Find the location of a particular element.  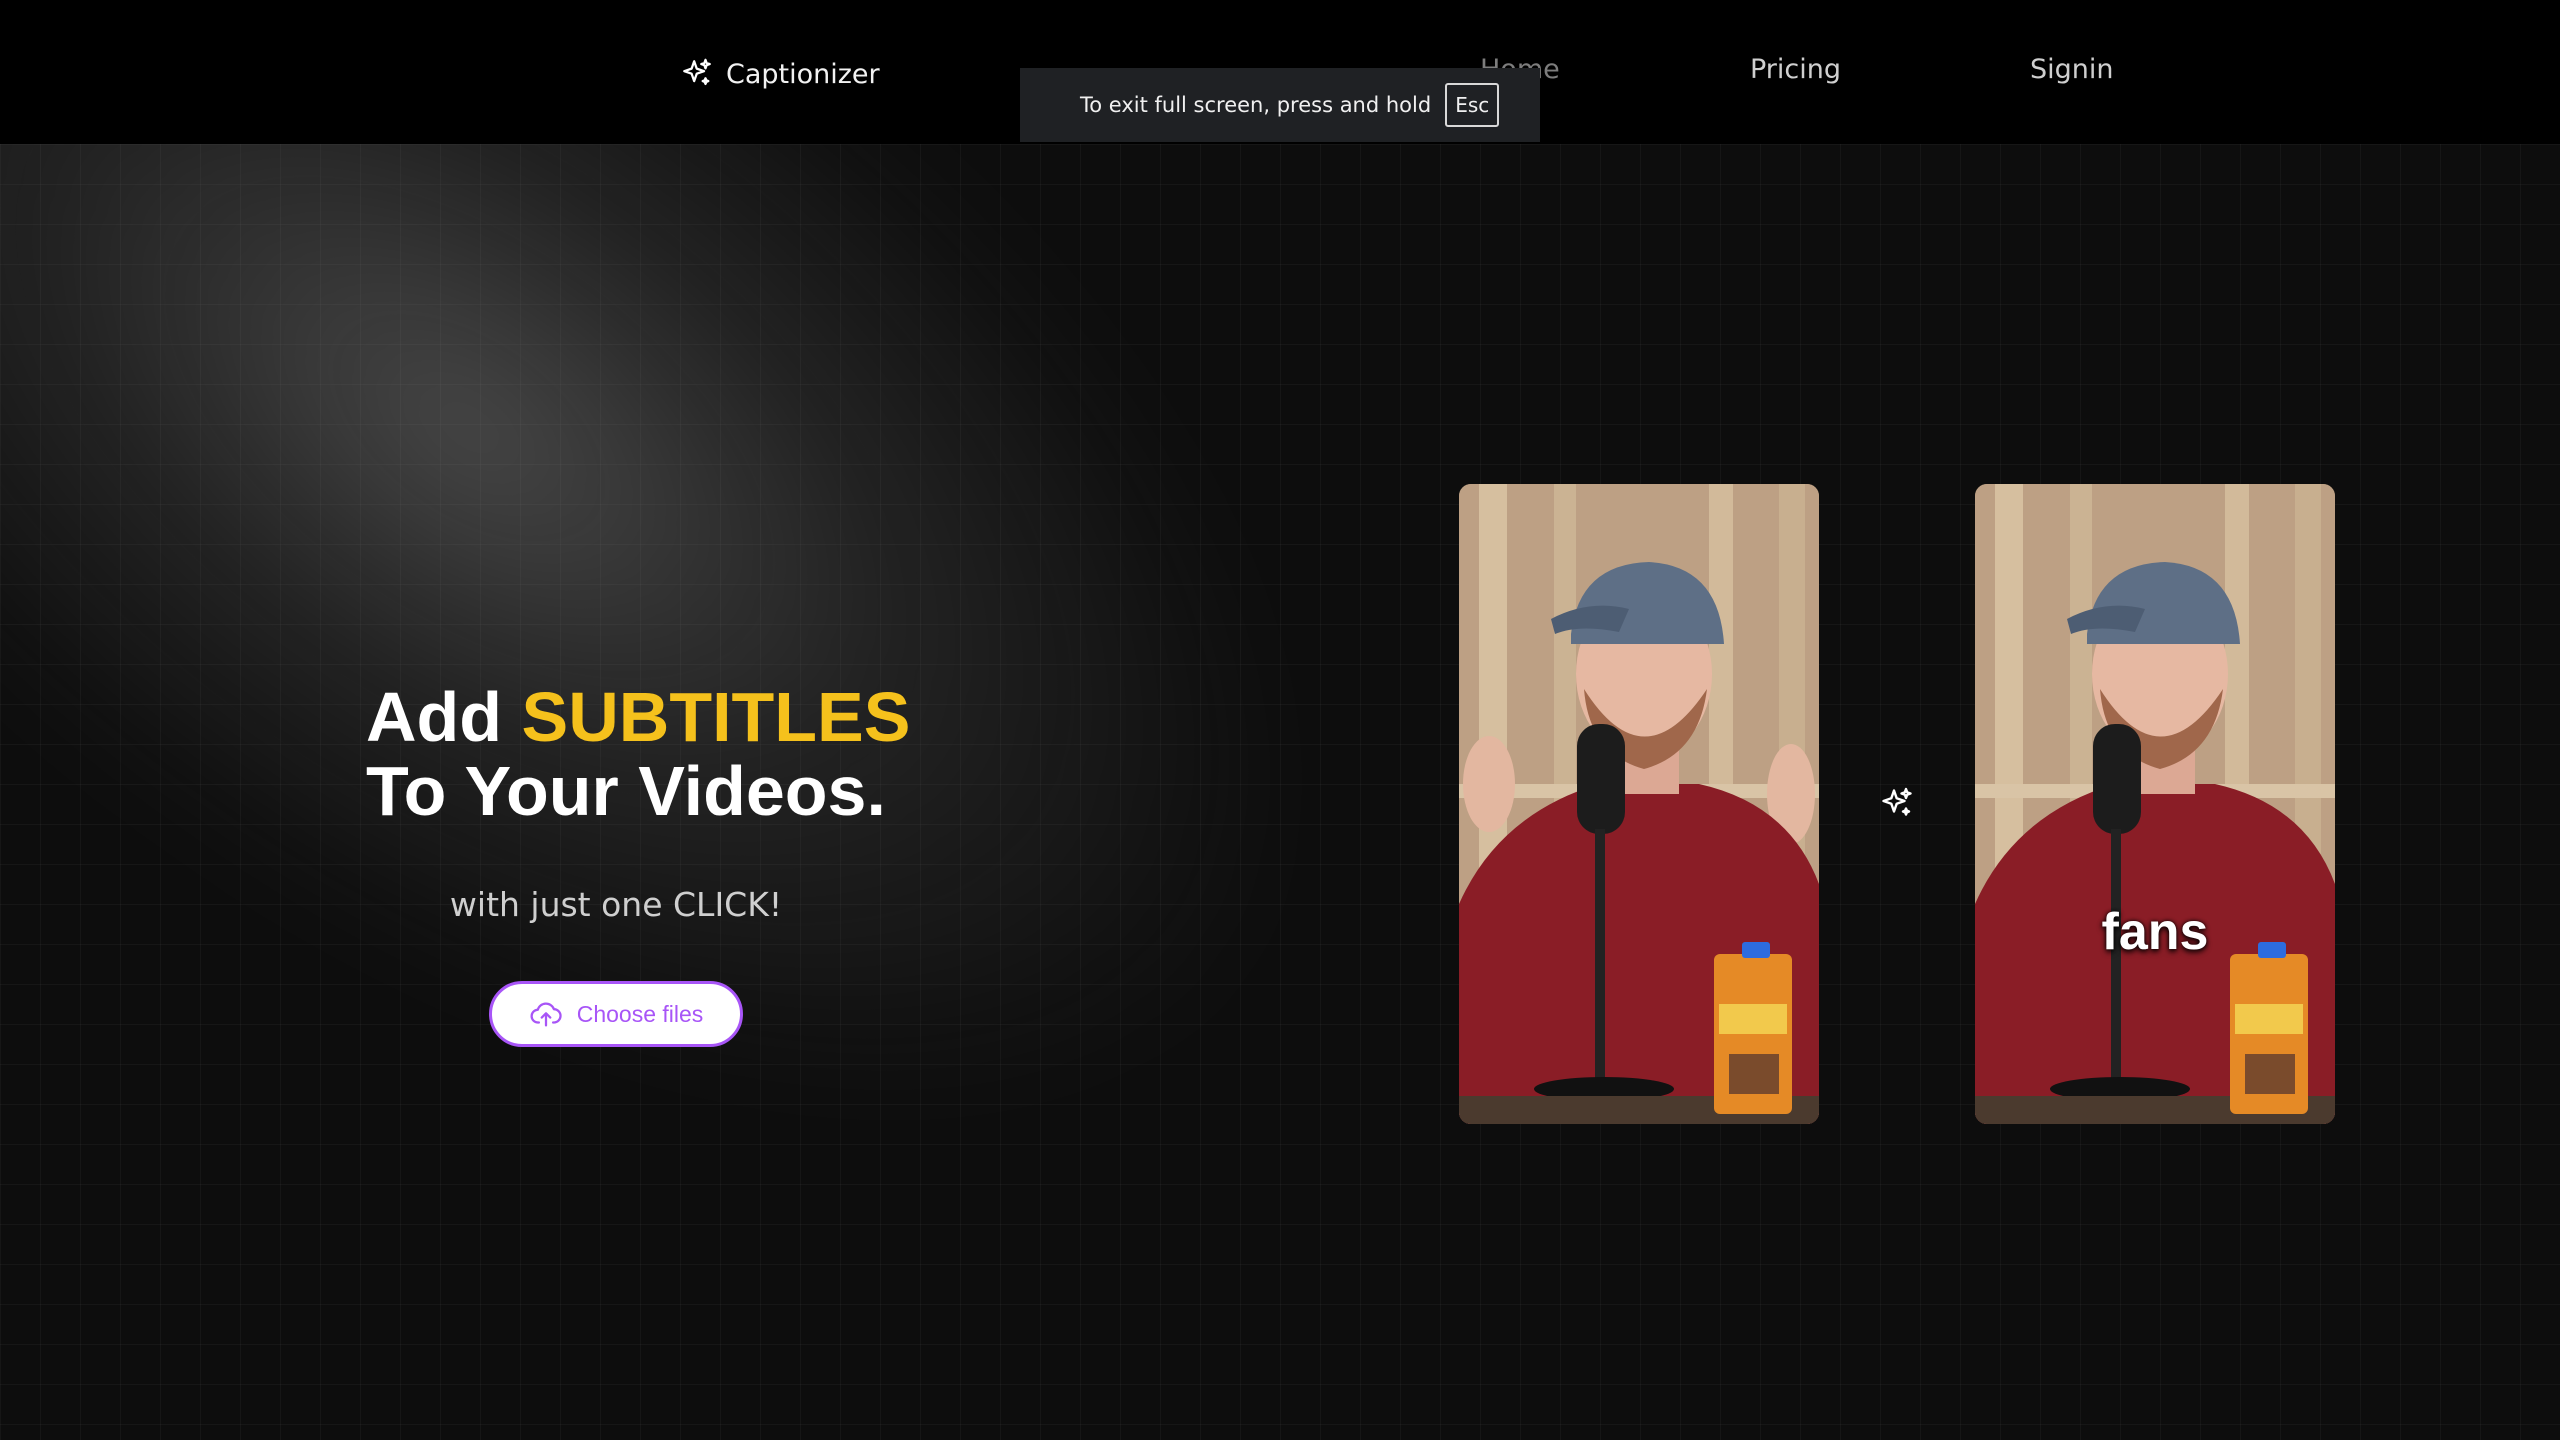

headline-line2: To Your Videos. is located at coordinates (626, 791).